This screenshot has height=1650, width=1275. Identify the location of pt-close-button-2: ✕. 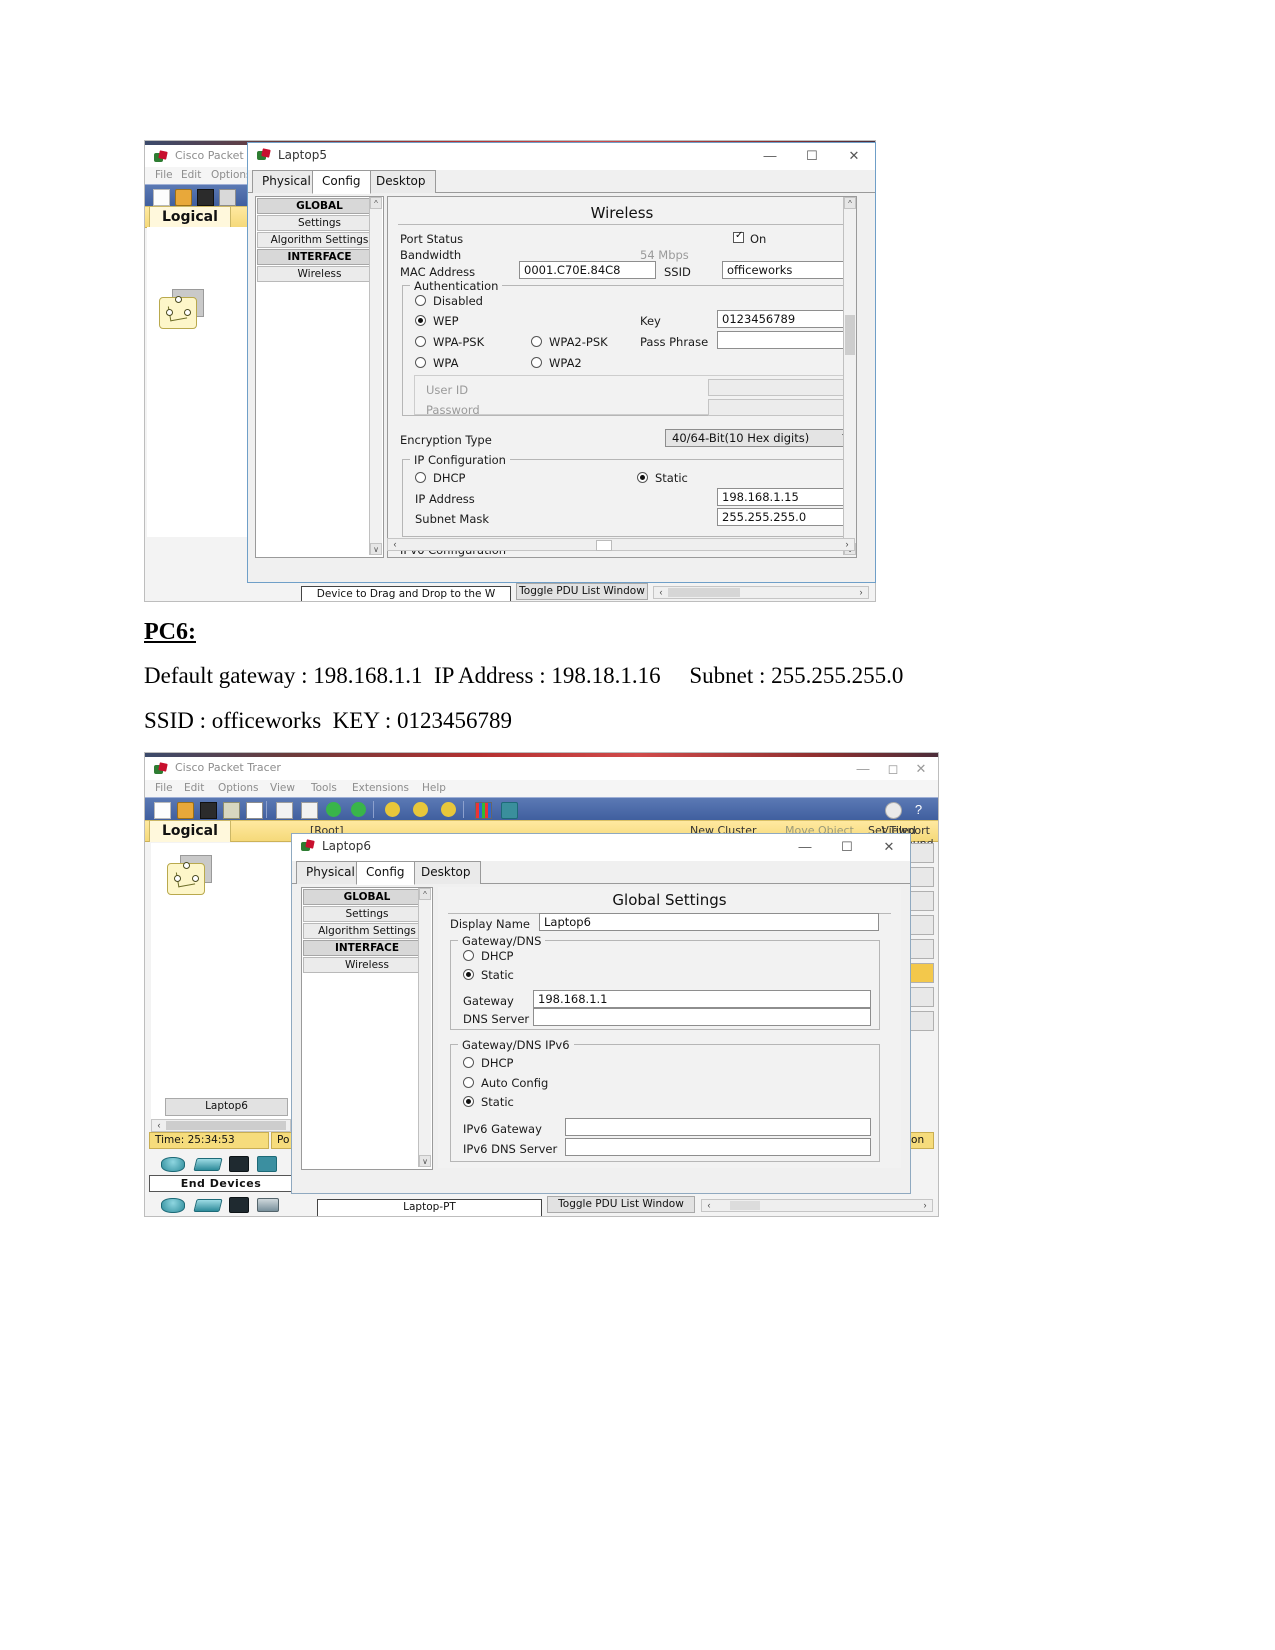
(921, 769).